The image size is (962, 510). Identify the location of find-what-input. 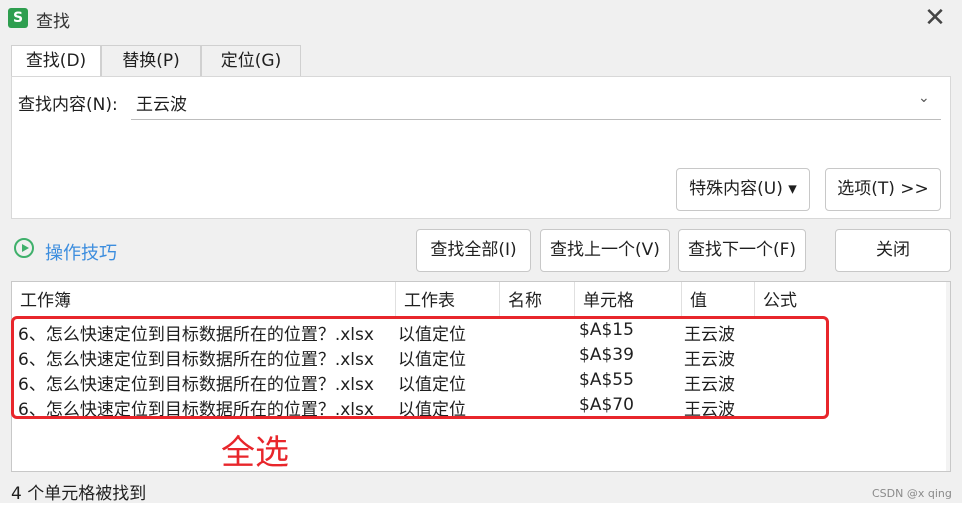
(536, 102).